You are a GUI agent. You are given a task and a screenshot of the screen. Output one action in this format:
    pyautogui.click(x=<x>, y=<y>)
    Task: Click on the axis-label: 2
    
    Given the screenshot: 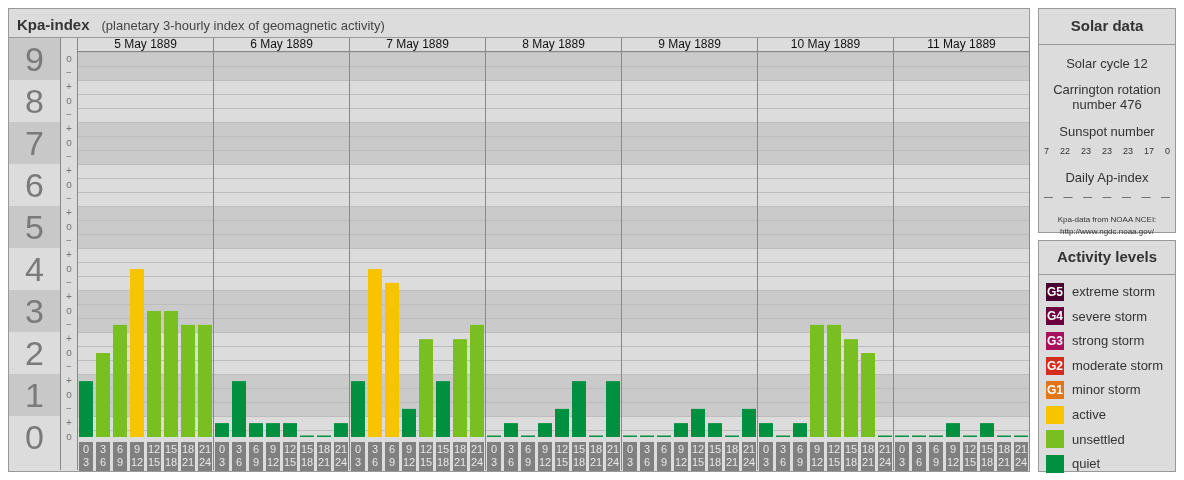 What is the action you would take?
    pyautogui.click(x=34, y=353)
    